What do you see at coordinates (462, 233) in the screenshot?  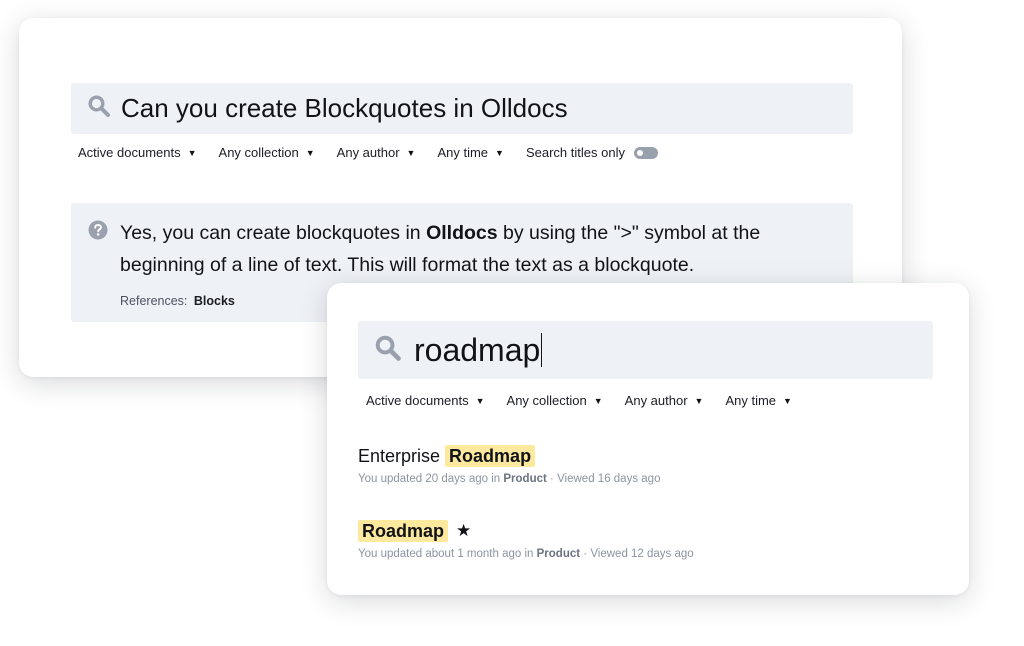 I see `brand-name: Olldocs` at bounding box center [462, 233].